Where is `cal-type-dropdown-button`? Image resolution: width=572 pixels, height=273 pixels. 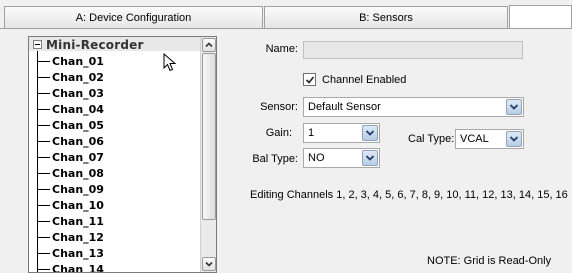
cal-type-dropdown-button is located at coordinates (514, 139).